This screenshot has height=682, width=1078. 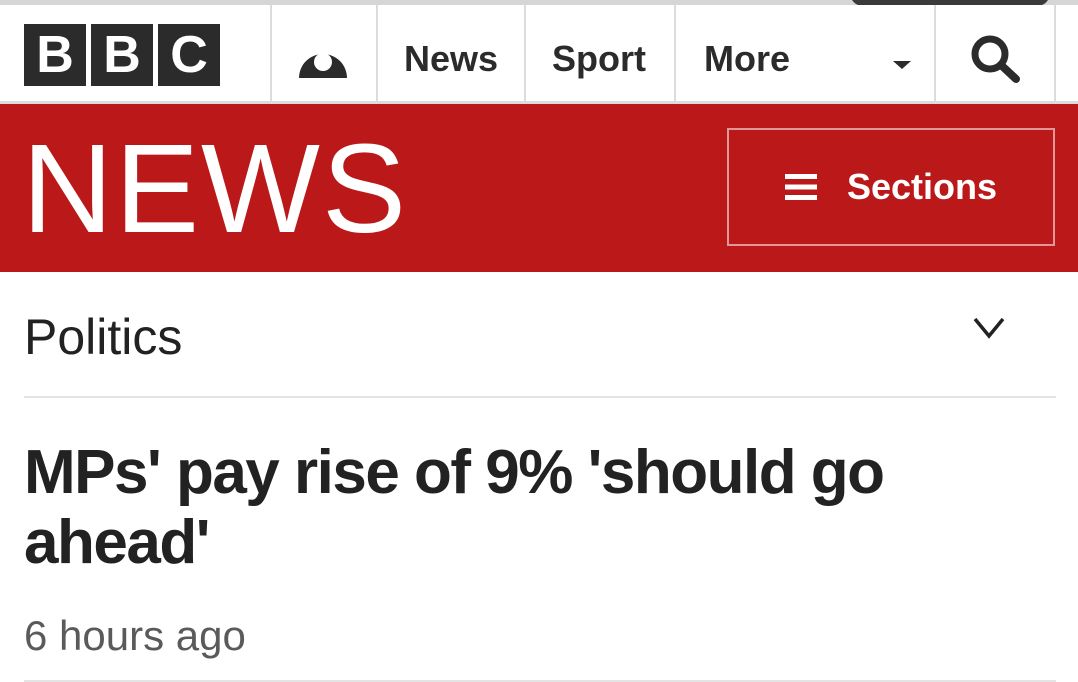 I want to click on nav-item-sport: Sport, so click(x=600, y=53).